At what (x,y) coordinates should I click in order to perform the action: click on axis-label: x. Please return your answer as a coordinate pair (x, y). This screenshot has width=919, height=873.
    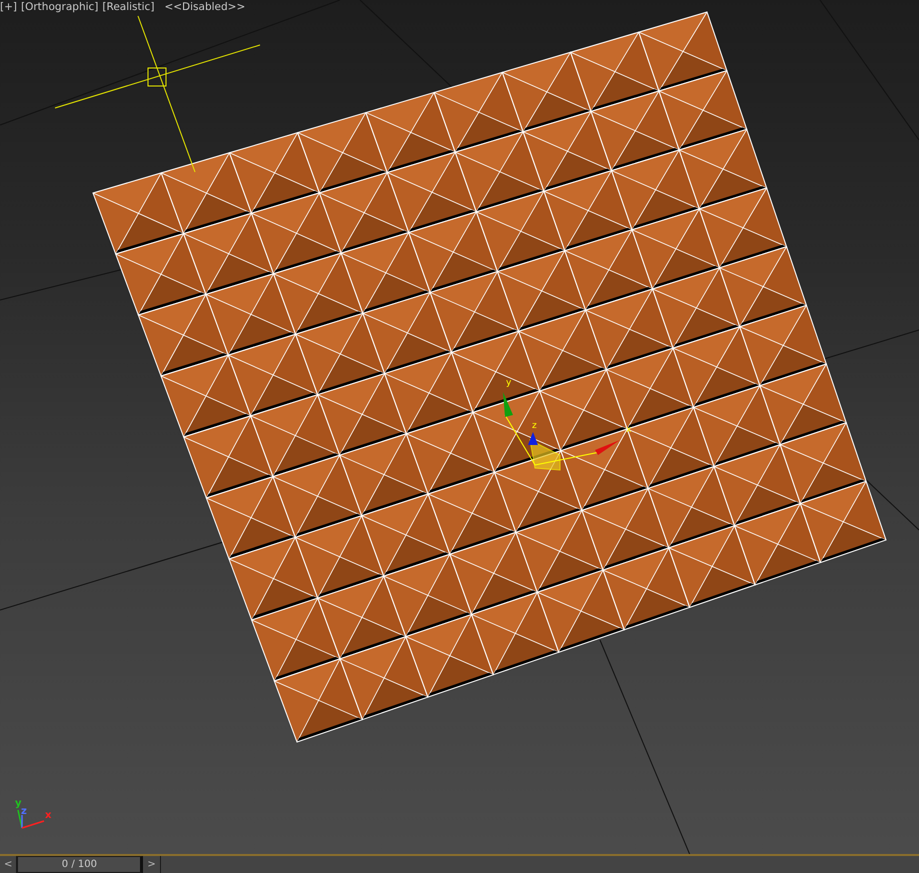
    Looking at the image, I should click on (48, 815).